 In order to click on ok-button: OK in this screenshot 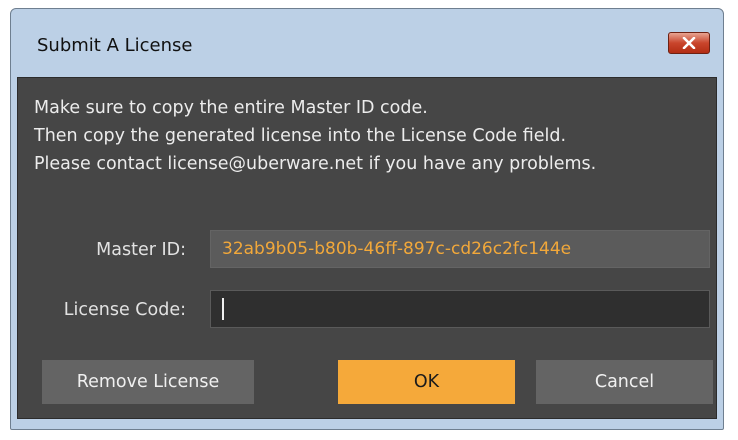, I will do `click(426, 382)`.